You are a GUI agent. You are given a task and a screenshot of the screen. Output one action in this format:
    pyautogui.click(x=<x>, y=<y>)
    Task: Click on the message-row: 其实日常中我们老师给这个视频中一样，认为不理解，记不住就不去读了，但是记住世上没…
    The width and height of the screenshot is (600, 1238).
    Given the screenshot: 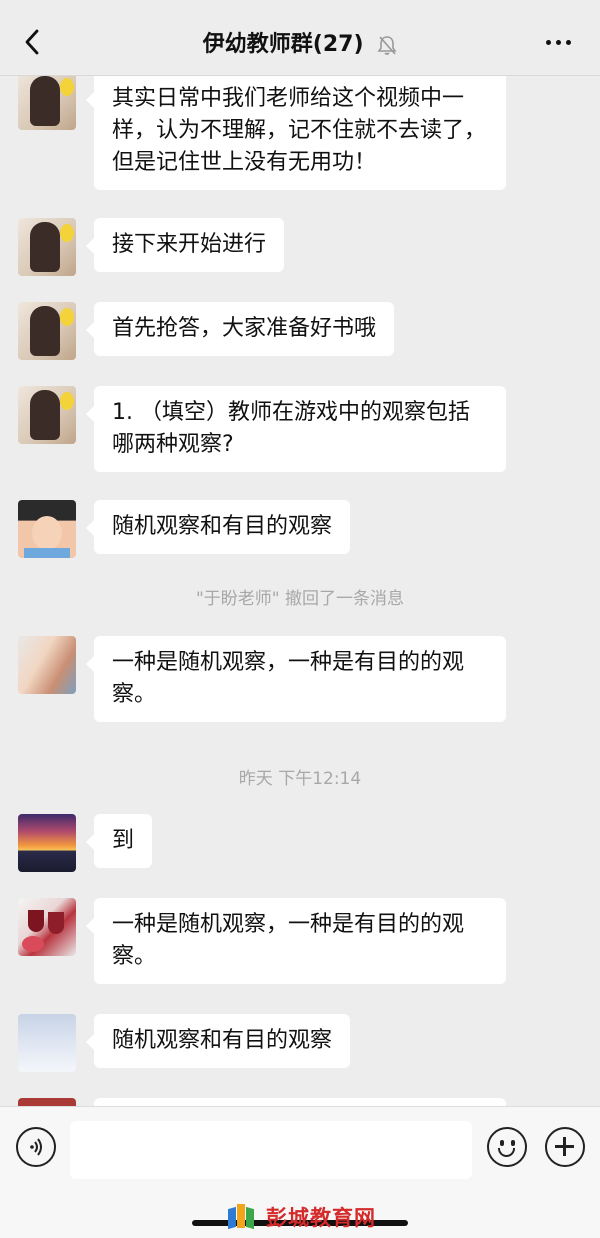 What is the action you would take?
    pyautogui.click(x=262, y=133)
    